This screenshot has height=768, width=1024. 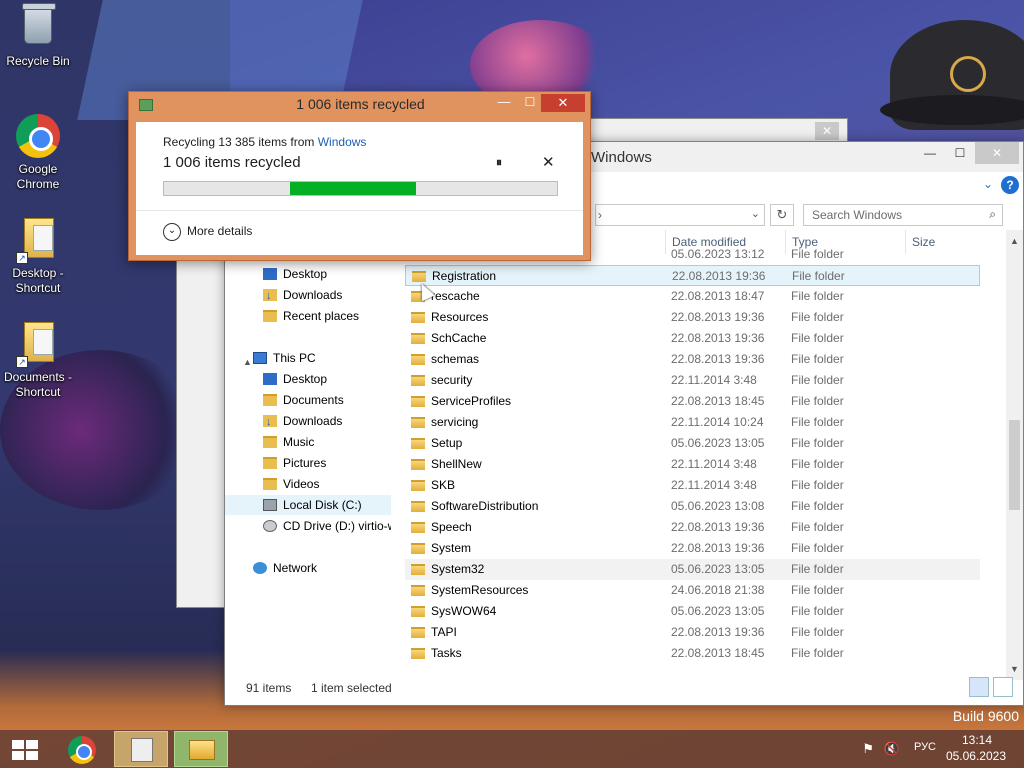 What do you see at coordinates (460, 317) in the screenshot?
I see `file-name: Resources` at bounding box center [460, 317].